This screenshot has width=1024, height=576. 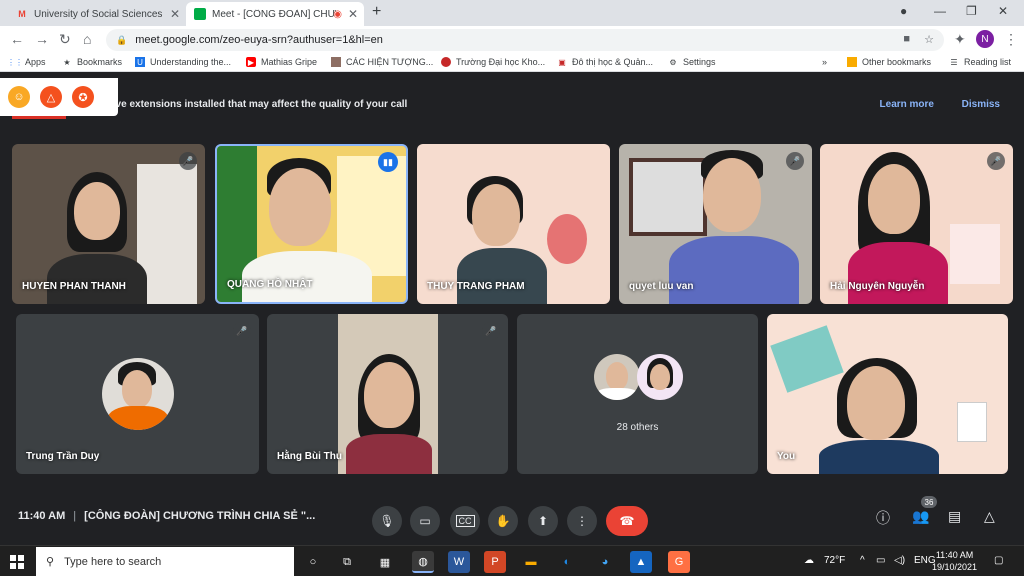 What do you see at coordinates (980, 62) in the screenshot?
I see `reading-list: ☰ Reading list` at bounding box center [980, 62].